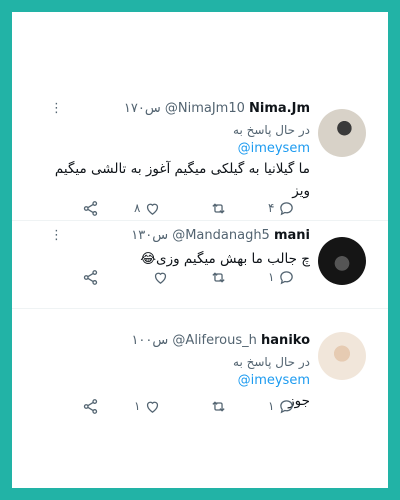 This screenshot has height=500, width=400. I want to click on tweet-header: ۱۳۰س @Mandanagh5 mani, so click(220, 236).